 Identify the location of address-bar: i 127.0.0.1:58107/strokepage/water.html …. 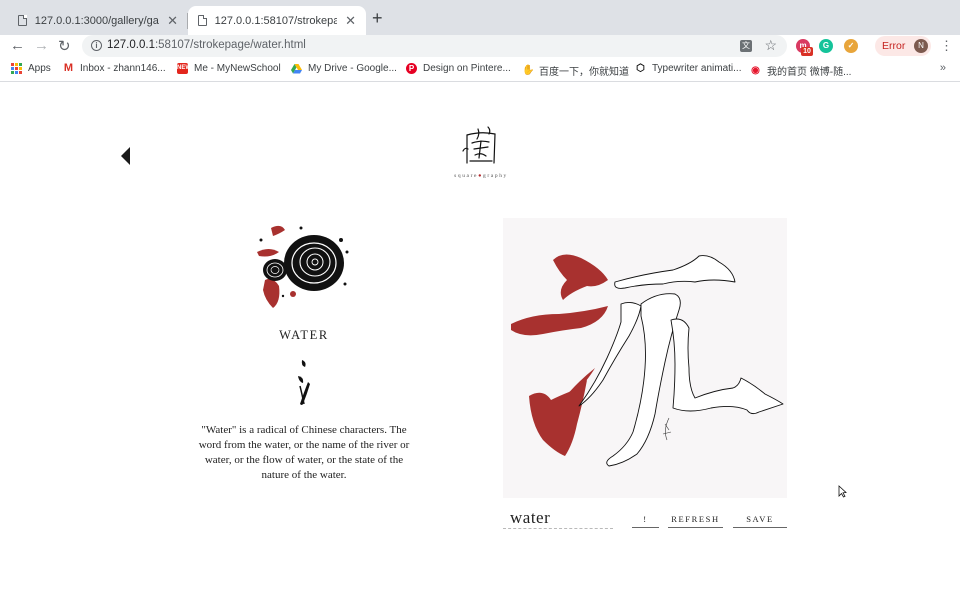
(434, 46).